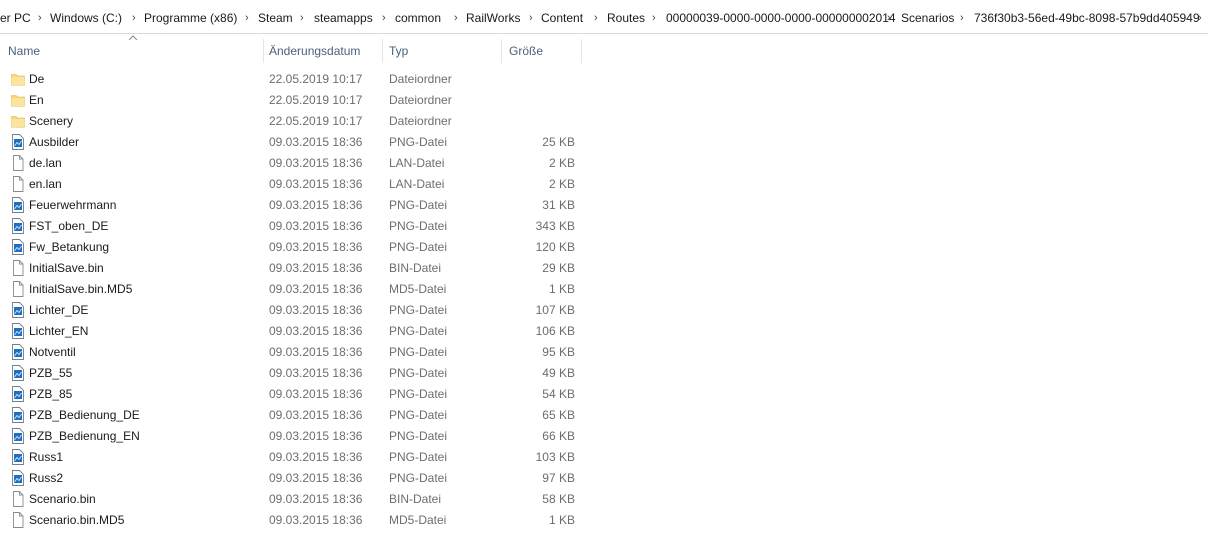  I want to click on file-name: Feuerwehrmann, so click(72, 205).